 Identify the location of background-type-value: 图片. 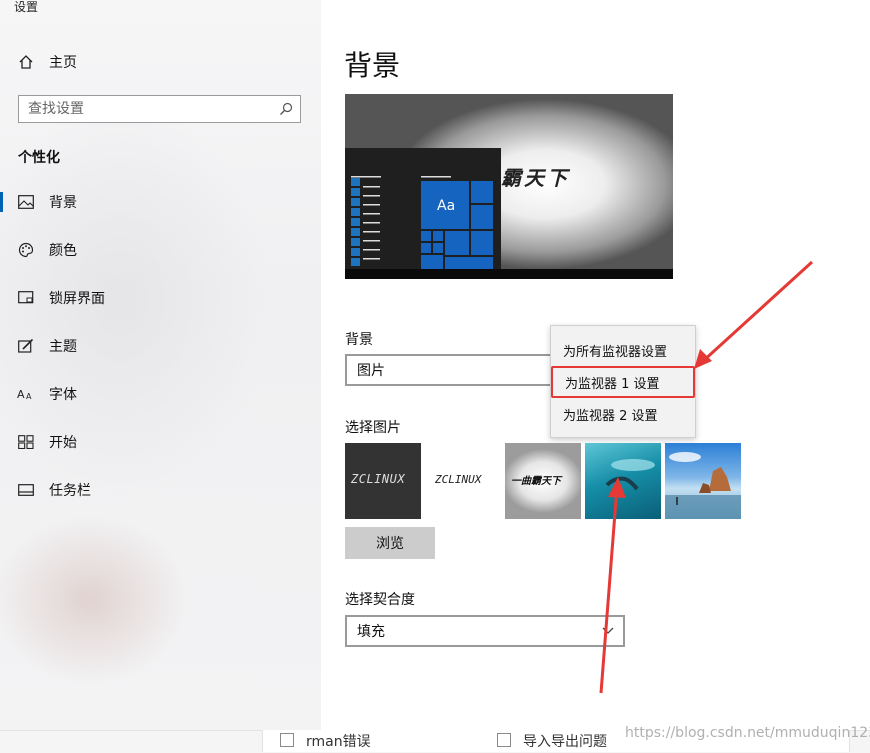
(371, 371).